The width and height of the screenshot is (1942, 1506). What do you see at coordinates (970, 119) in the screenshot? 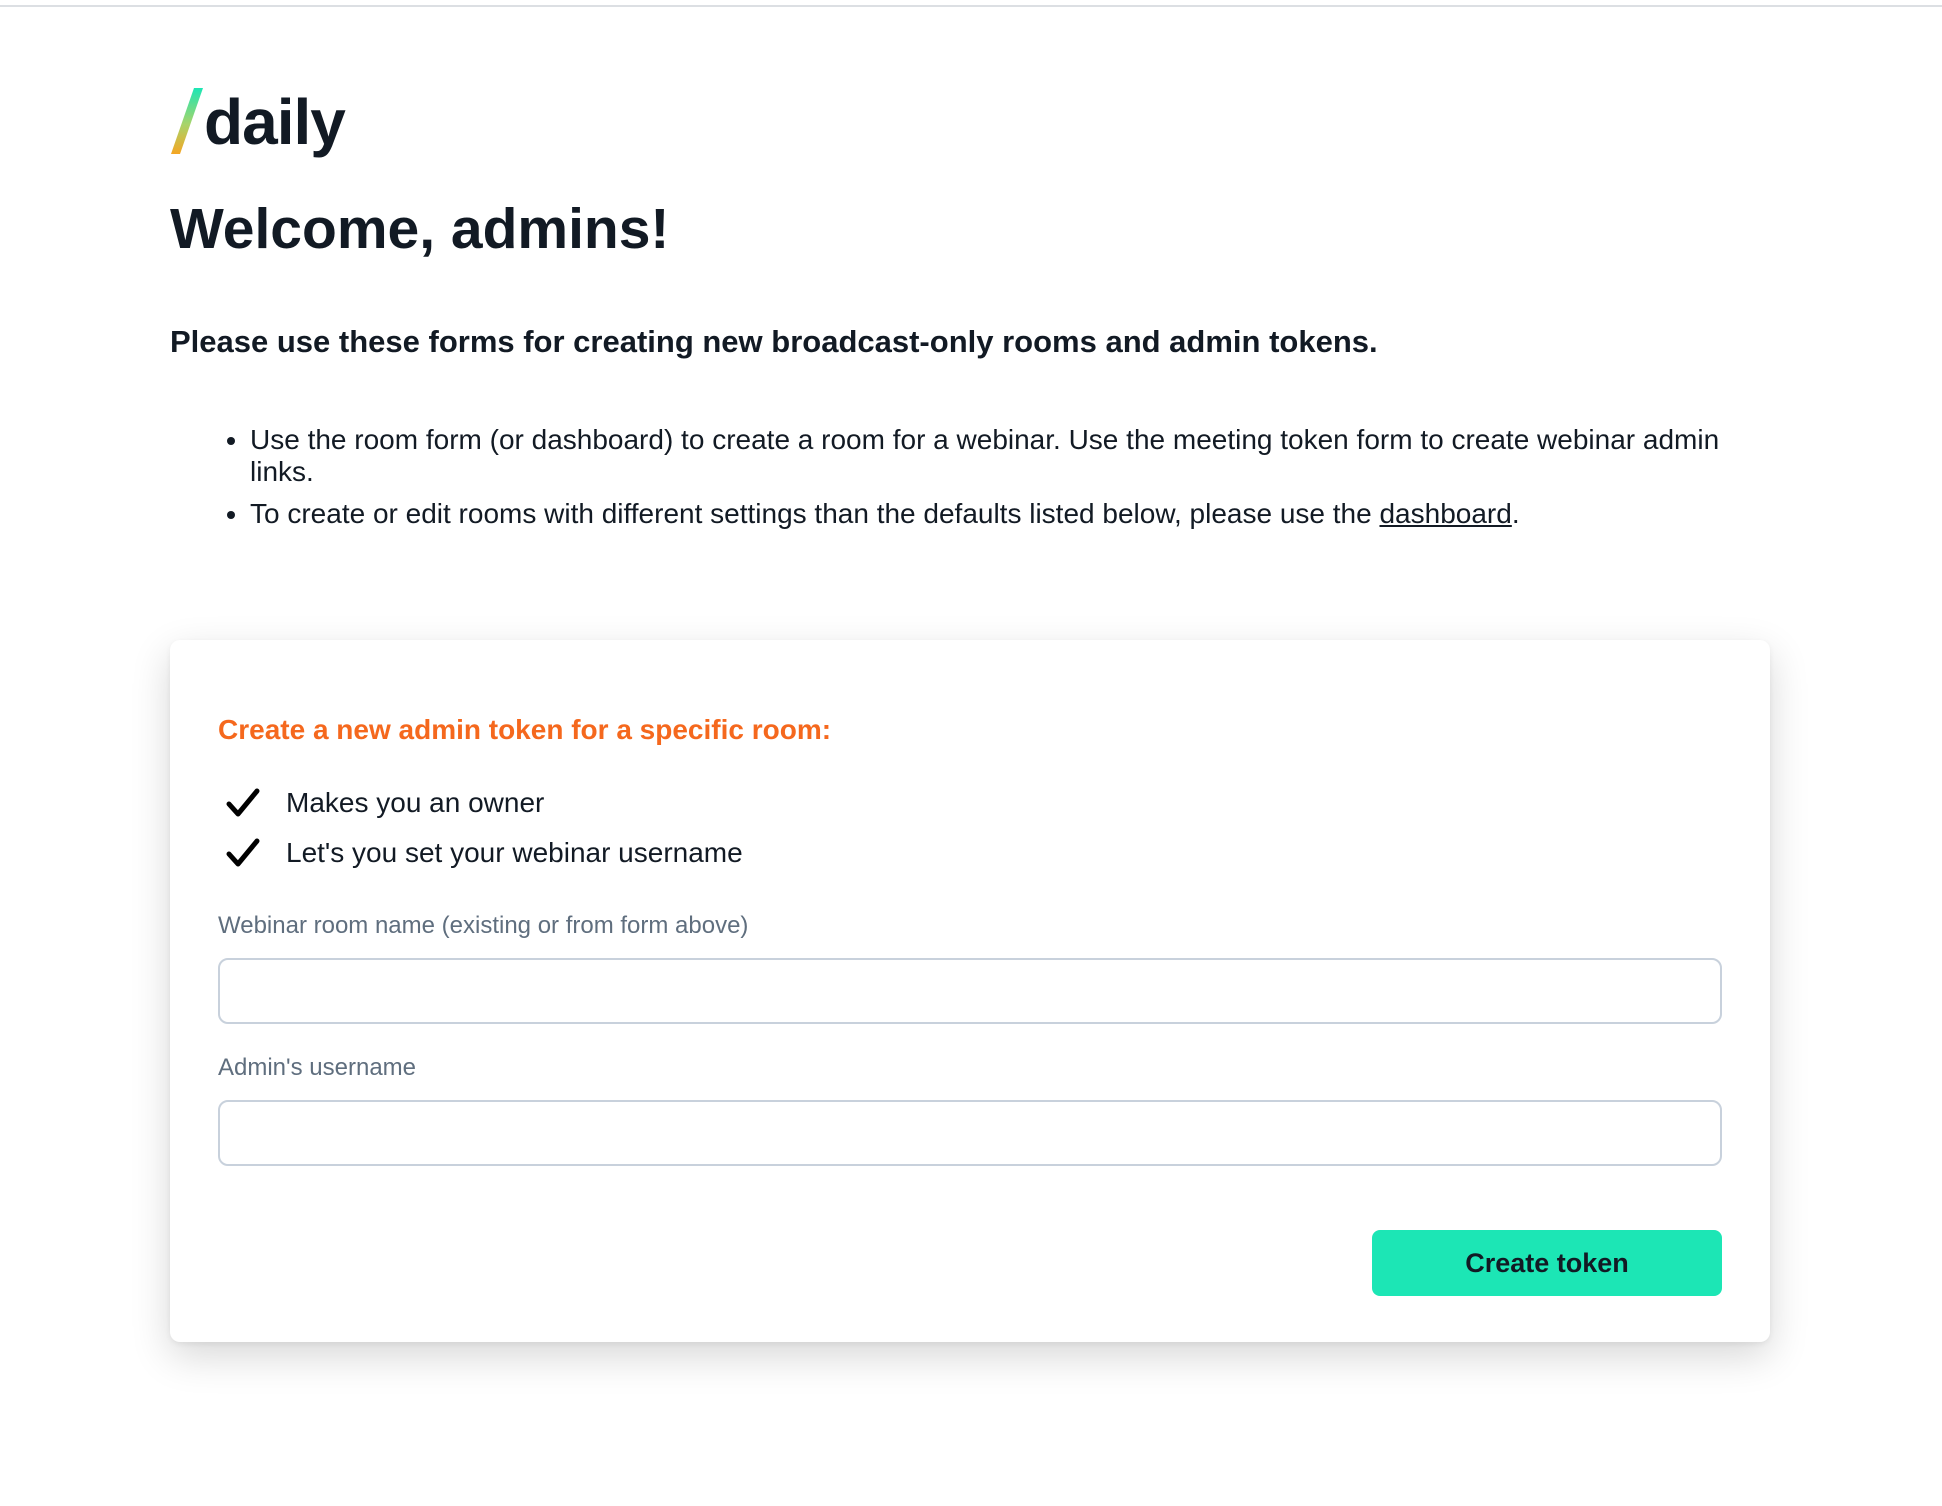
I see `daily-logo: daily` at bounding box center [970, 119].